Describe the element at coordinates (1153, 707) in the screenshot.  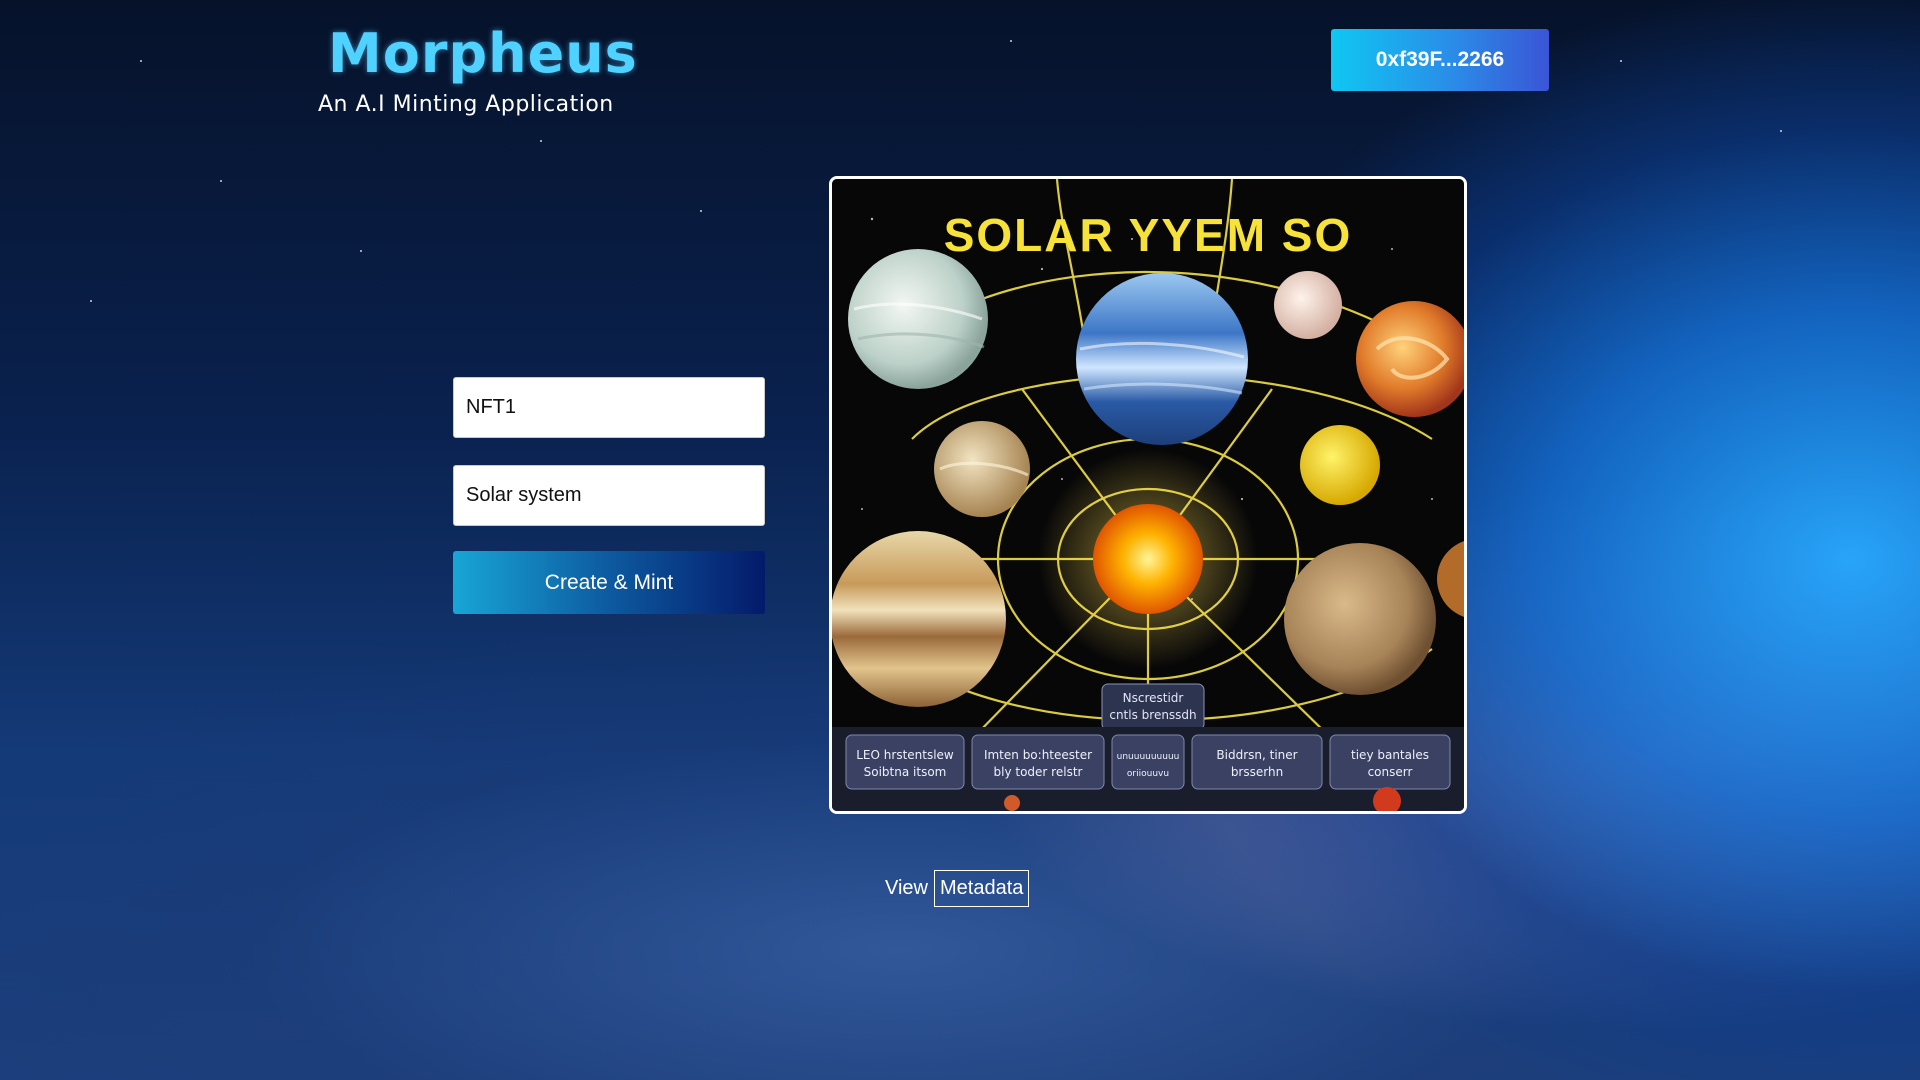
I see `artwork-center-label: Nscrestidr cntls brenssdh` at that location.